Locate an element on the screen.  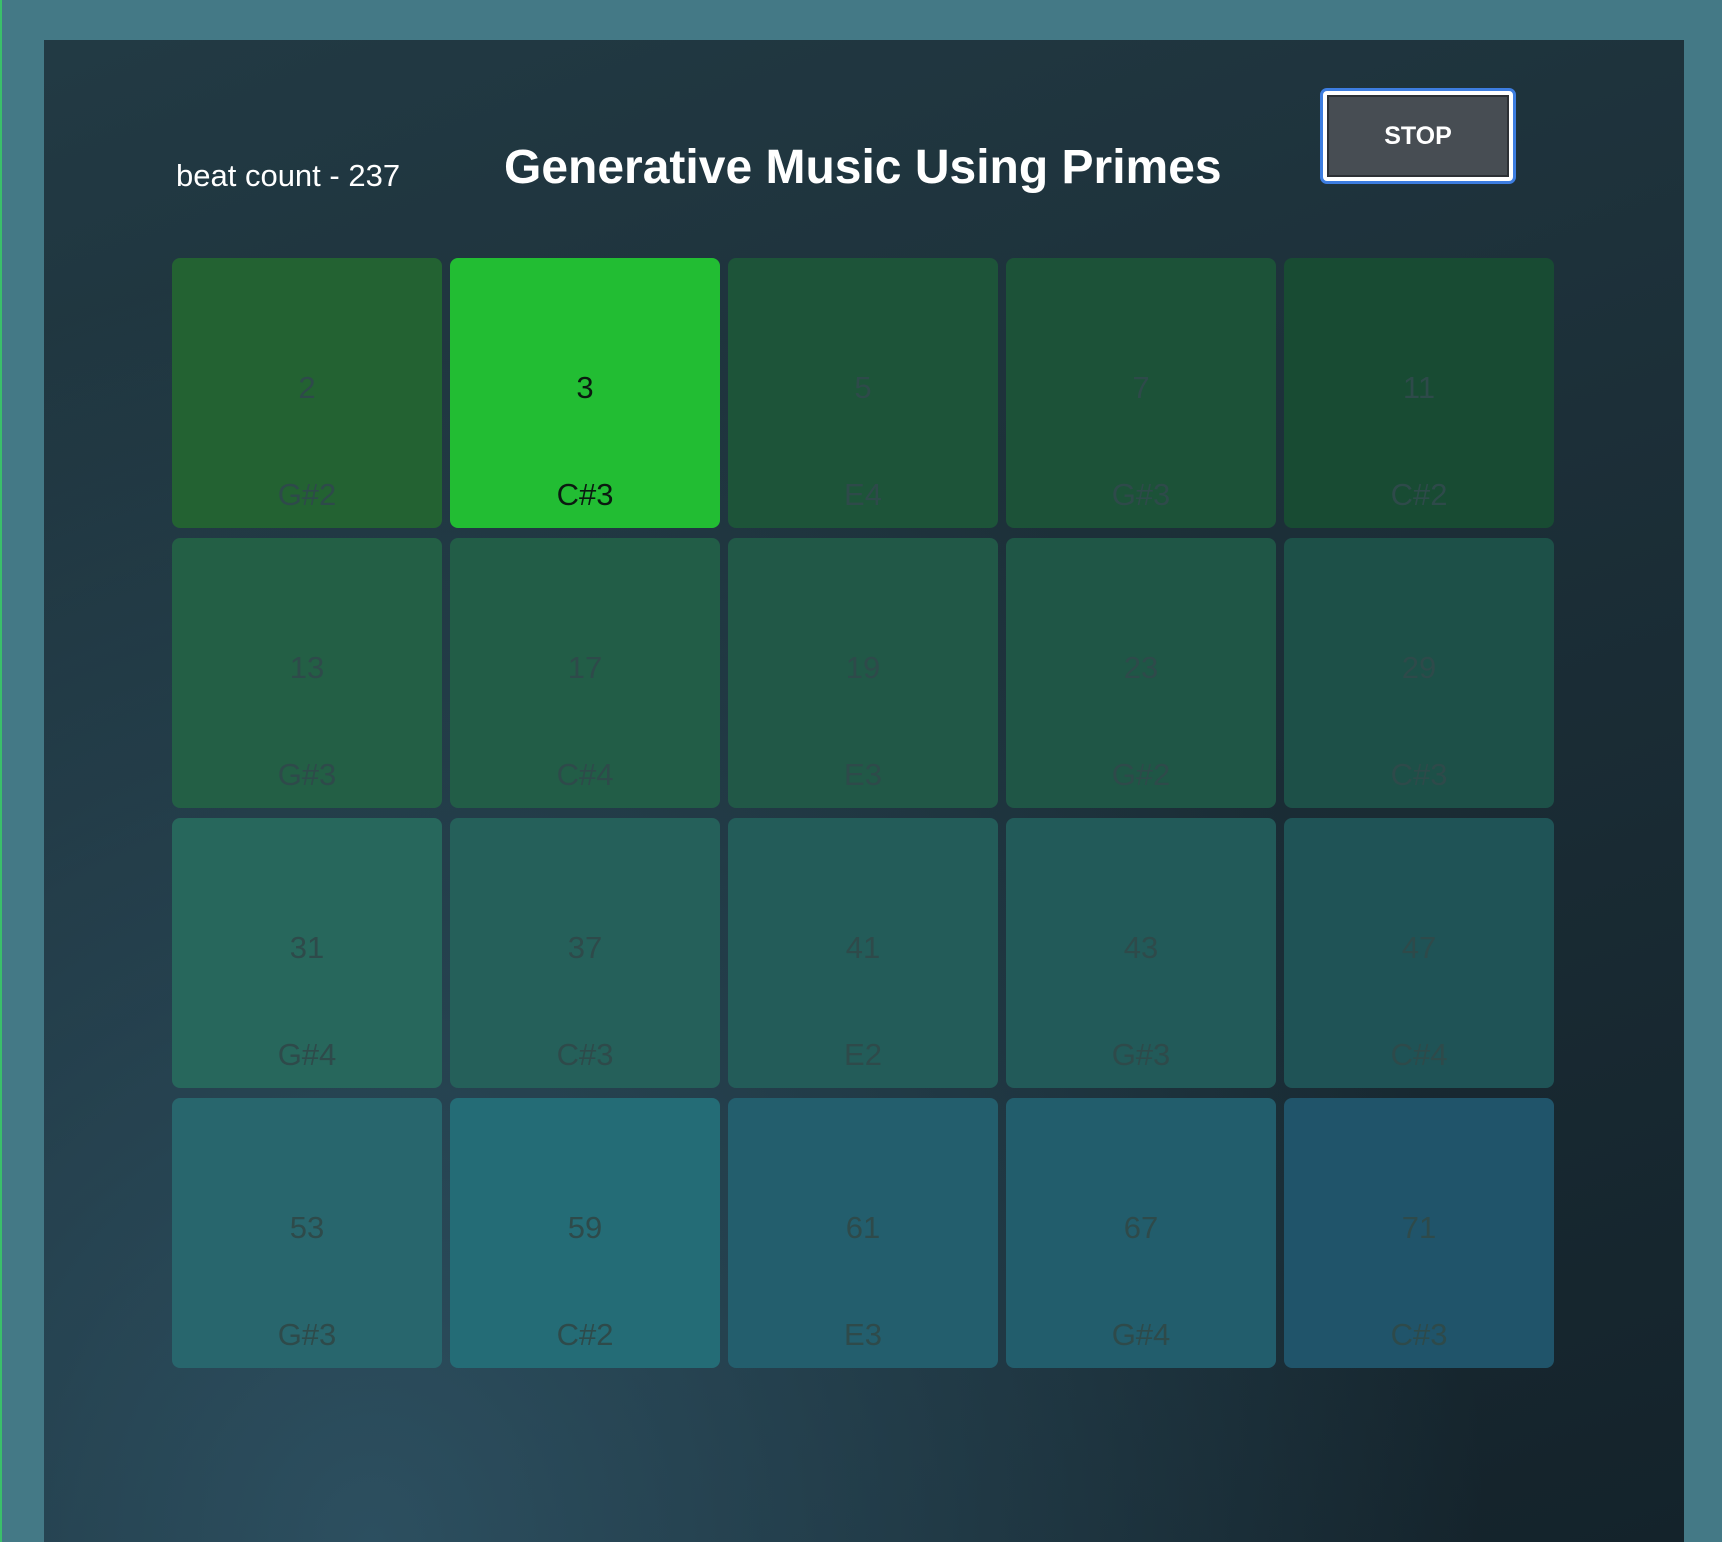
prime-number: 53 is located at coordinates (307, 1227).